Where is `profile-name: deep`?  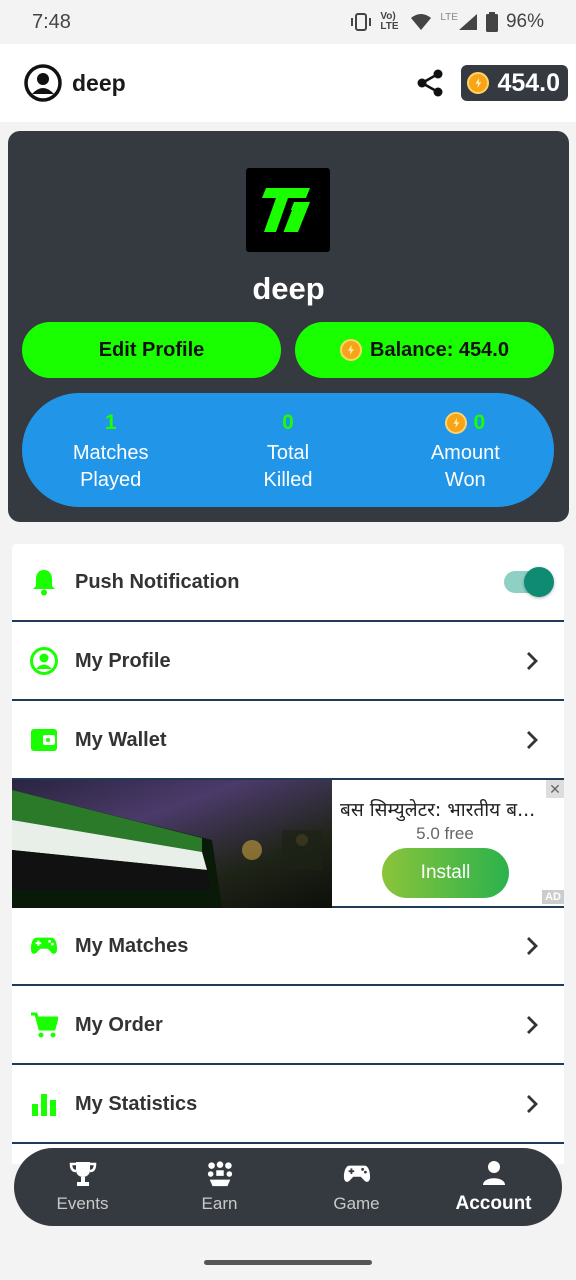
profile-name: deep is located at coordinates (288, 288).